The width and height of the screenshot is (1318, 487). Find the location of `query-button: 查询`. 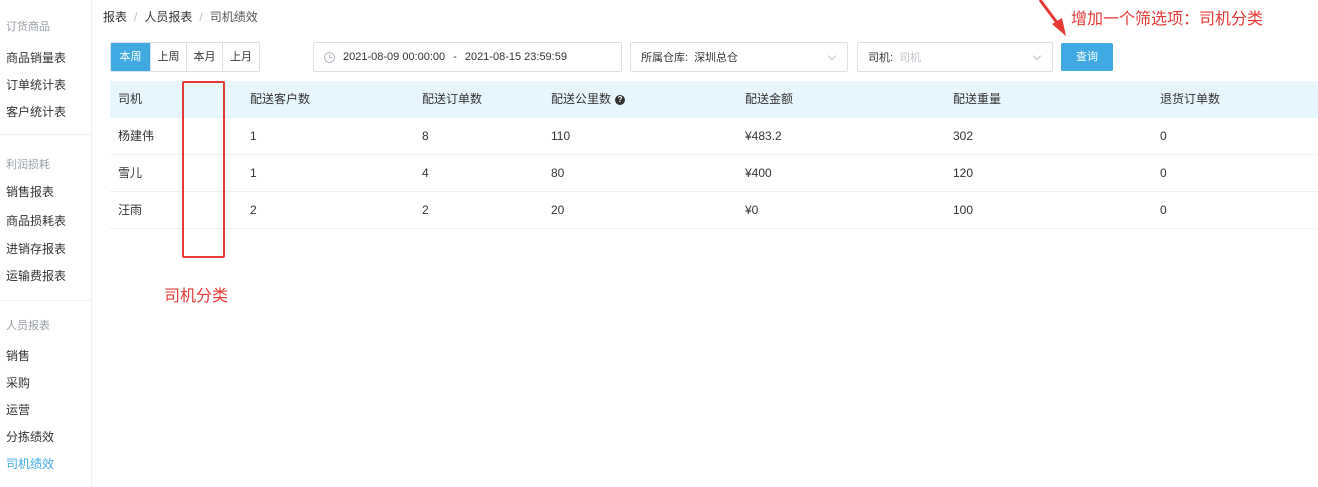

query-button: 查询 is located at coordinates (1087, 57).